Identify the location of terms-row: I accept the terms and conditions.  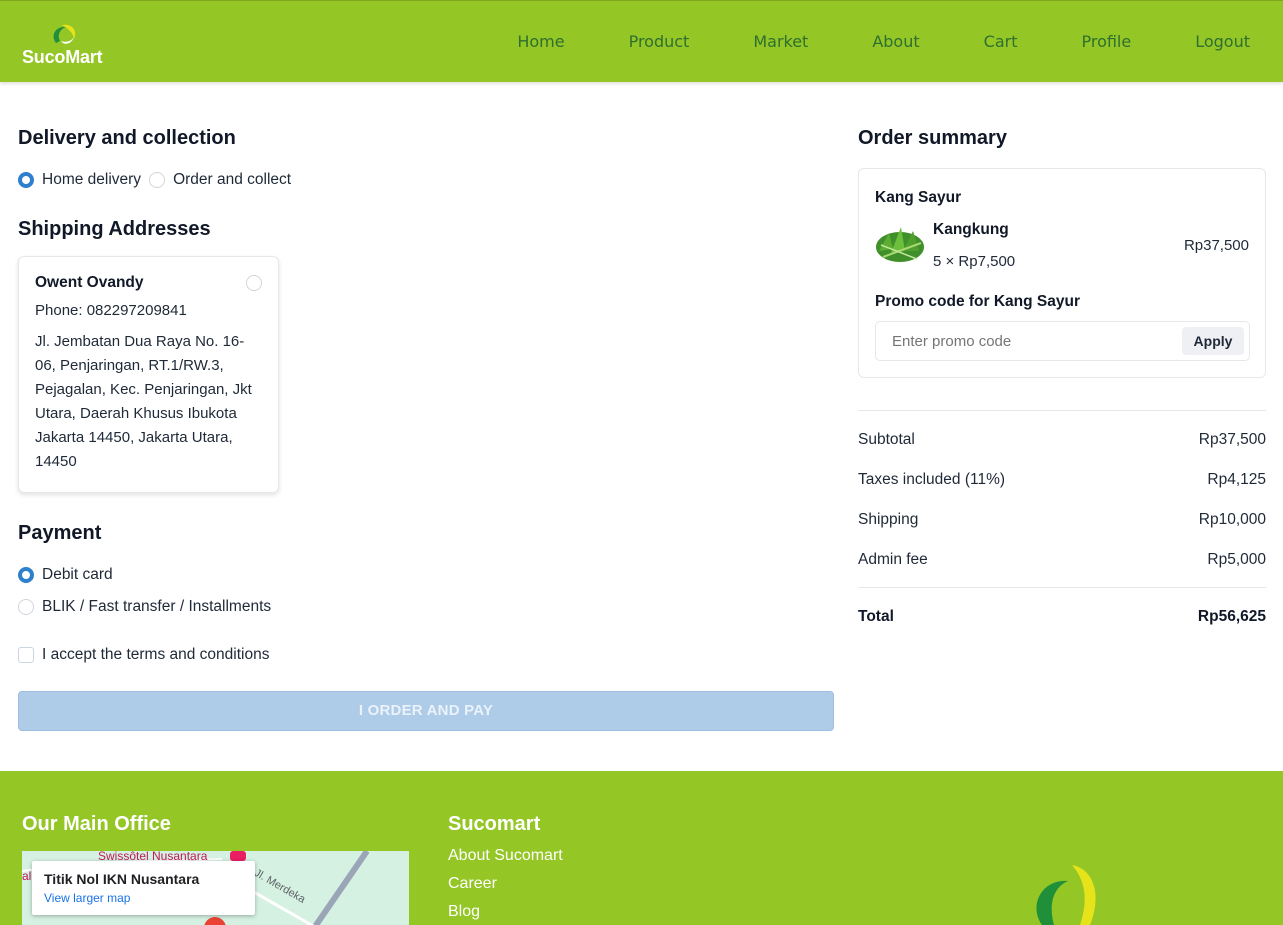
(143, 655).